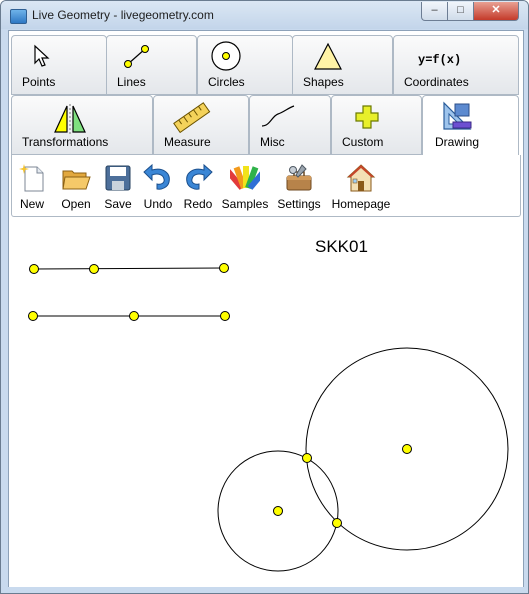 This screenshot has height=594, width=529. Describe the element at coordinates (151, 65) in the screenshot. I see `tab-lines: Lines` at that location.